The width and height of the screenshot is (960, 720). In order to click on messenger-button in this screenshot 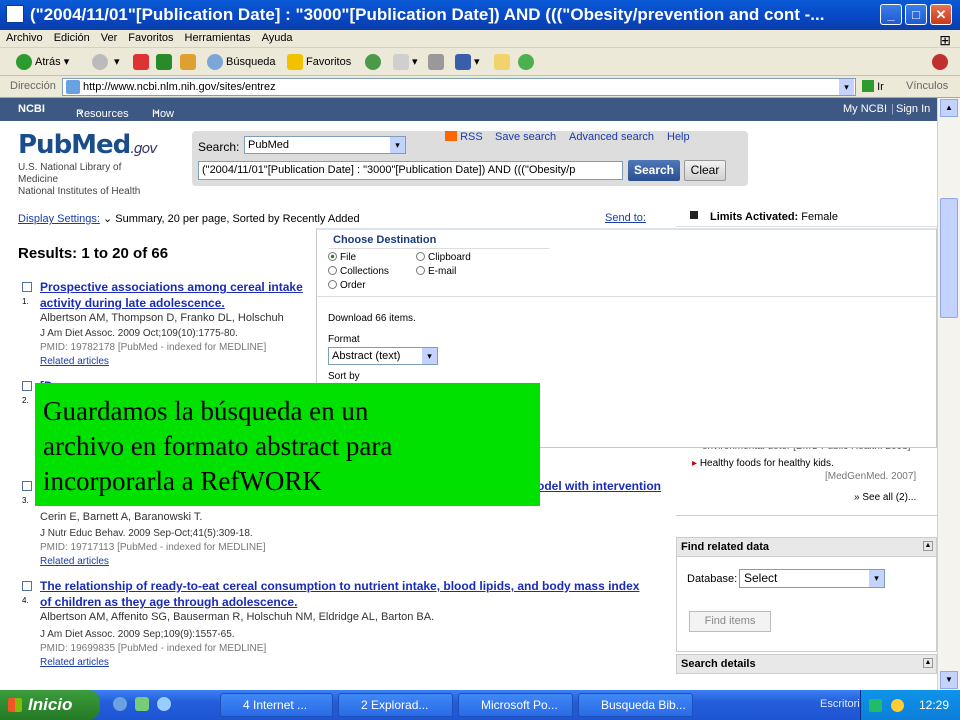, I will do `click(527, 62)`.